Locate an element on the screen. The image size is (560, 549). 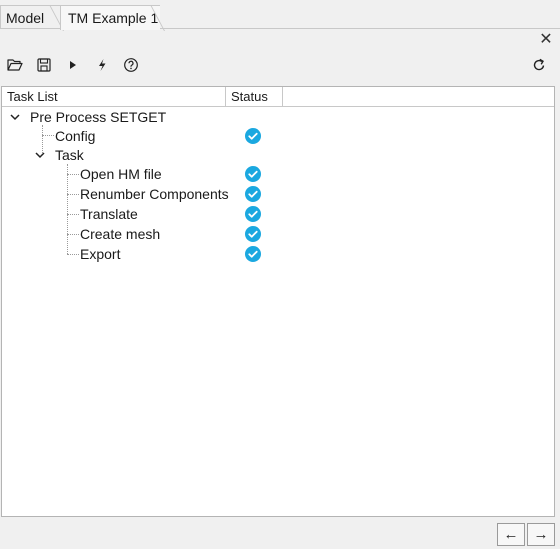
close-icon: ✕ is located at coordinates (546, 40).